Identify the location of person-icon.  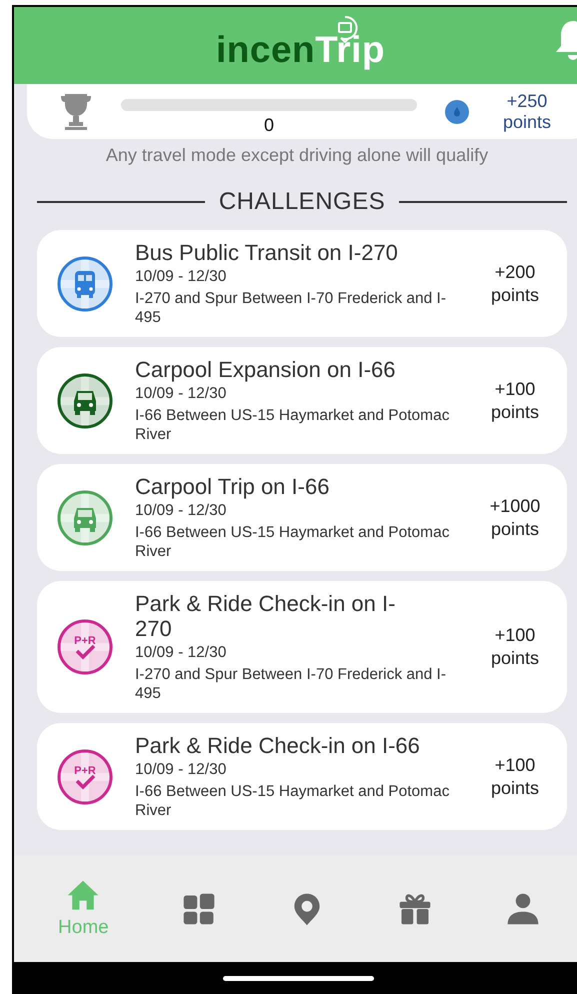
(522, 908).